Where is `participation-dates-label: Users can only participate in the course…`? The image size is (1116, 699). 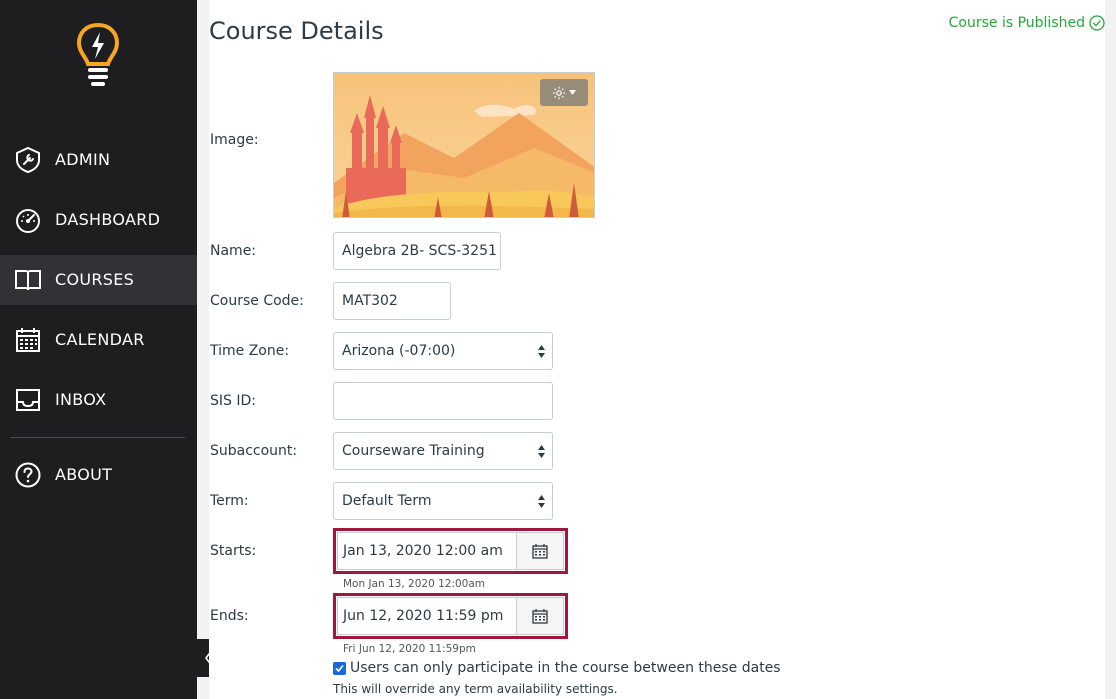 participation-dates-label: Users can only participate in the course… is located at coordinates (565, 668).